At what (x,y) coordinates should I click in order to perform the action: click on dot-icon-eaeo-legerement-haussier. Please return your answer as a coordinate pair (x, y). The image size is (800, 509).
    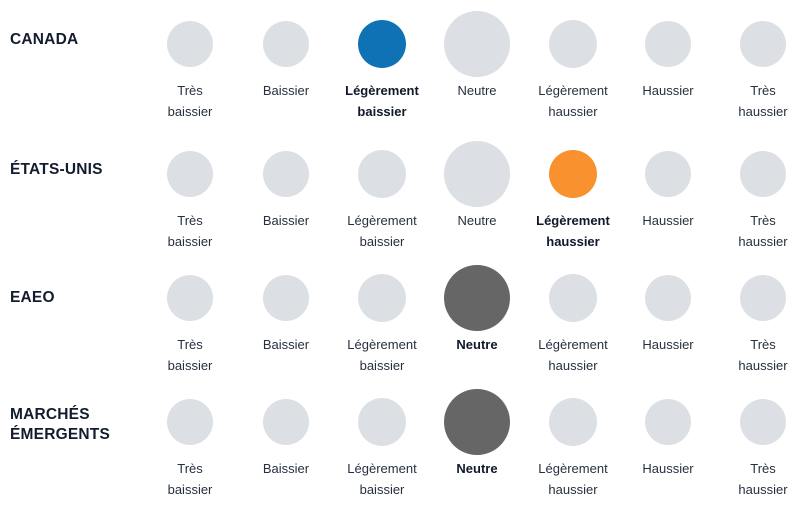
    Looking at the image, I should click on (573, 298).